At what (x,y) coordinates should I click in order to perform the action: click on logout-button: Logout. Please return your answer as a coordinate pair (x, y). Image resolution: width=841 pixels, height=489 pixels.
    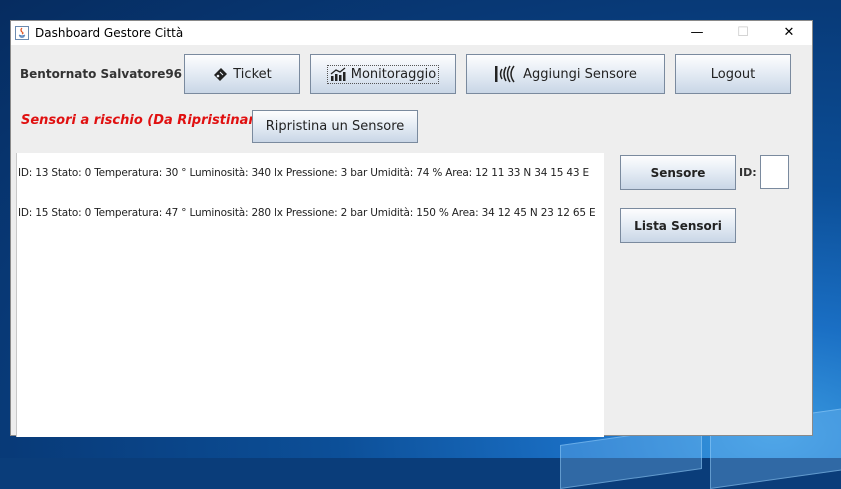
    Looking at the image, I should click on (733, 74).